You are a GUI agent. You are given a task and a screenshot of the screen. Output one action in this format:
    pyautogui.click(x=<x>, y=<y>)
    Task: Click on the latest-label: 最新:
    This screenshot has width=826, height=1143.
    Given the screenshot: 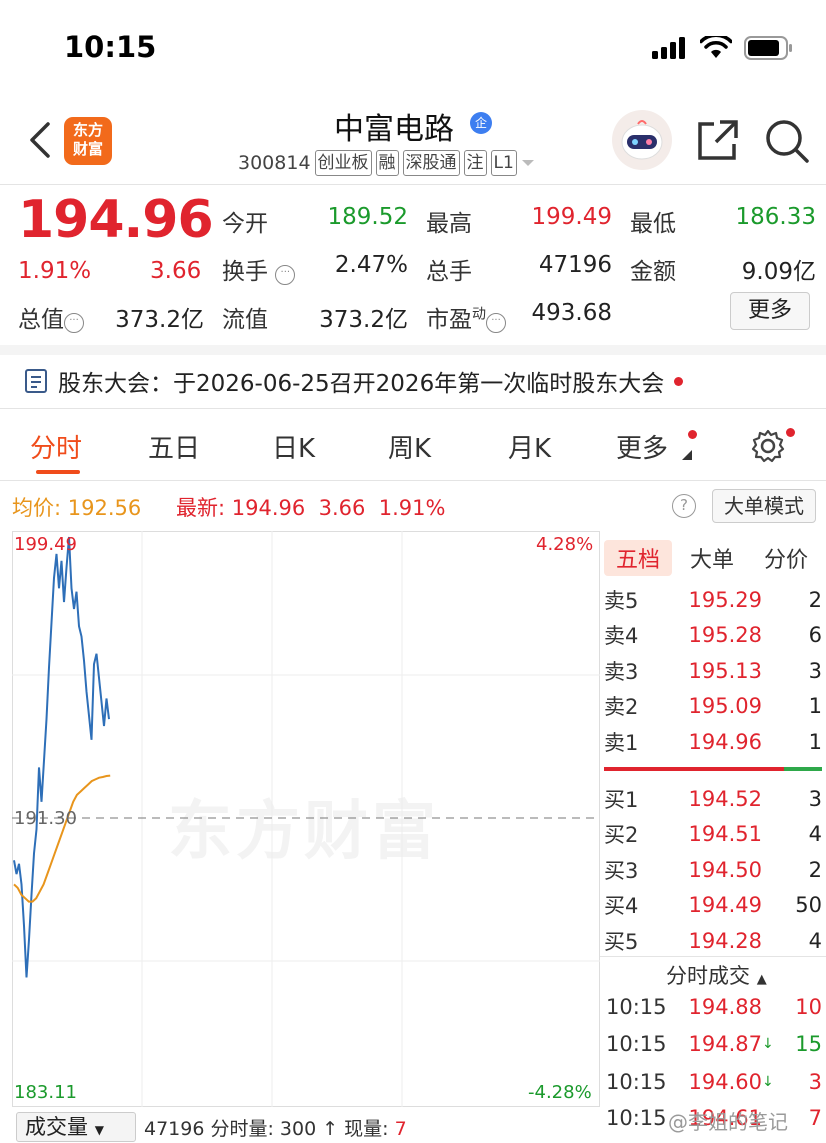 What is the action you would take?
    pyautogui.click(x=201, y=508)
    